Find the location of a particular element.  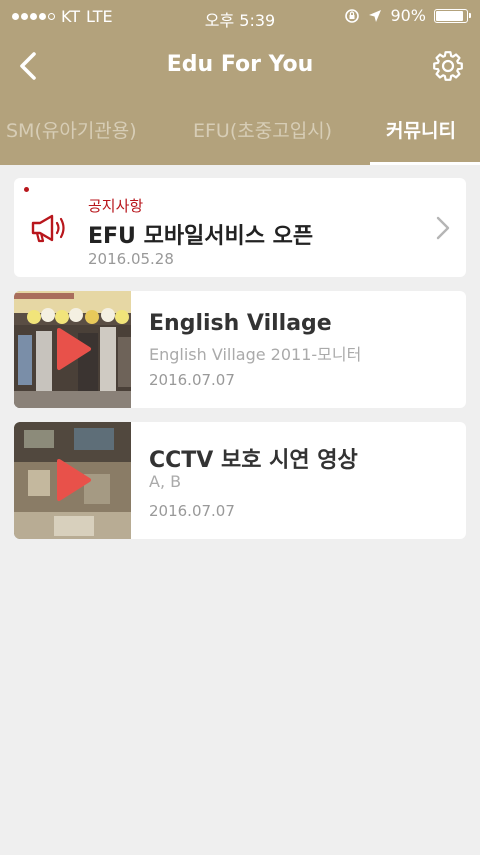

gear-icon is located at coordinates (448, 66).